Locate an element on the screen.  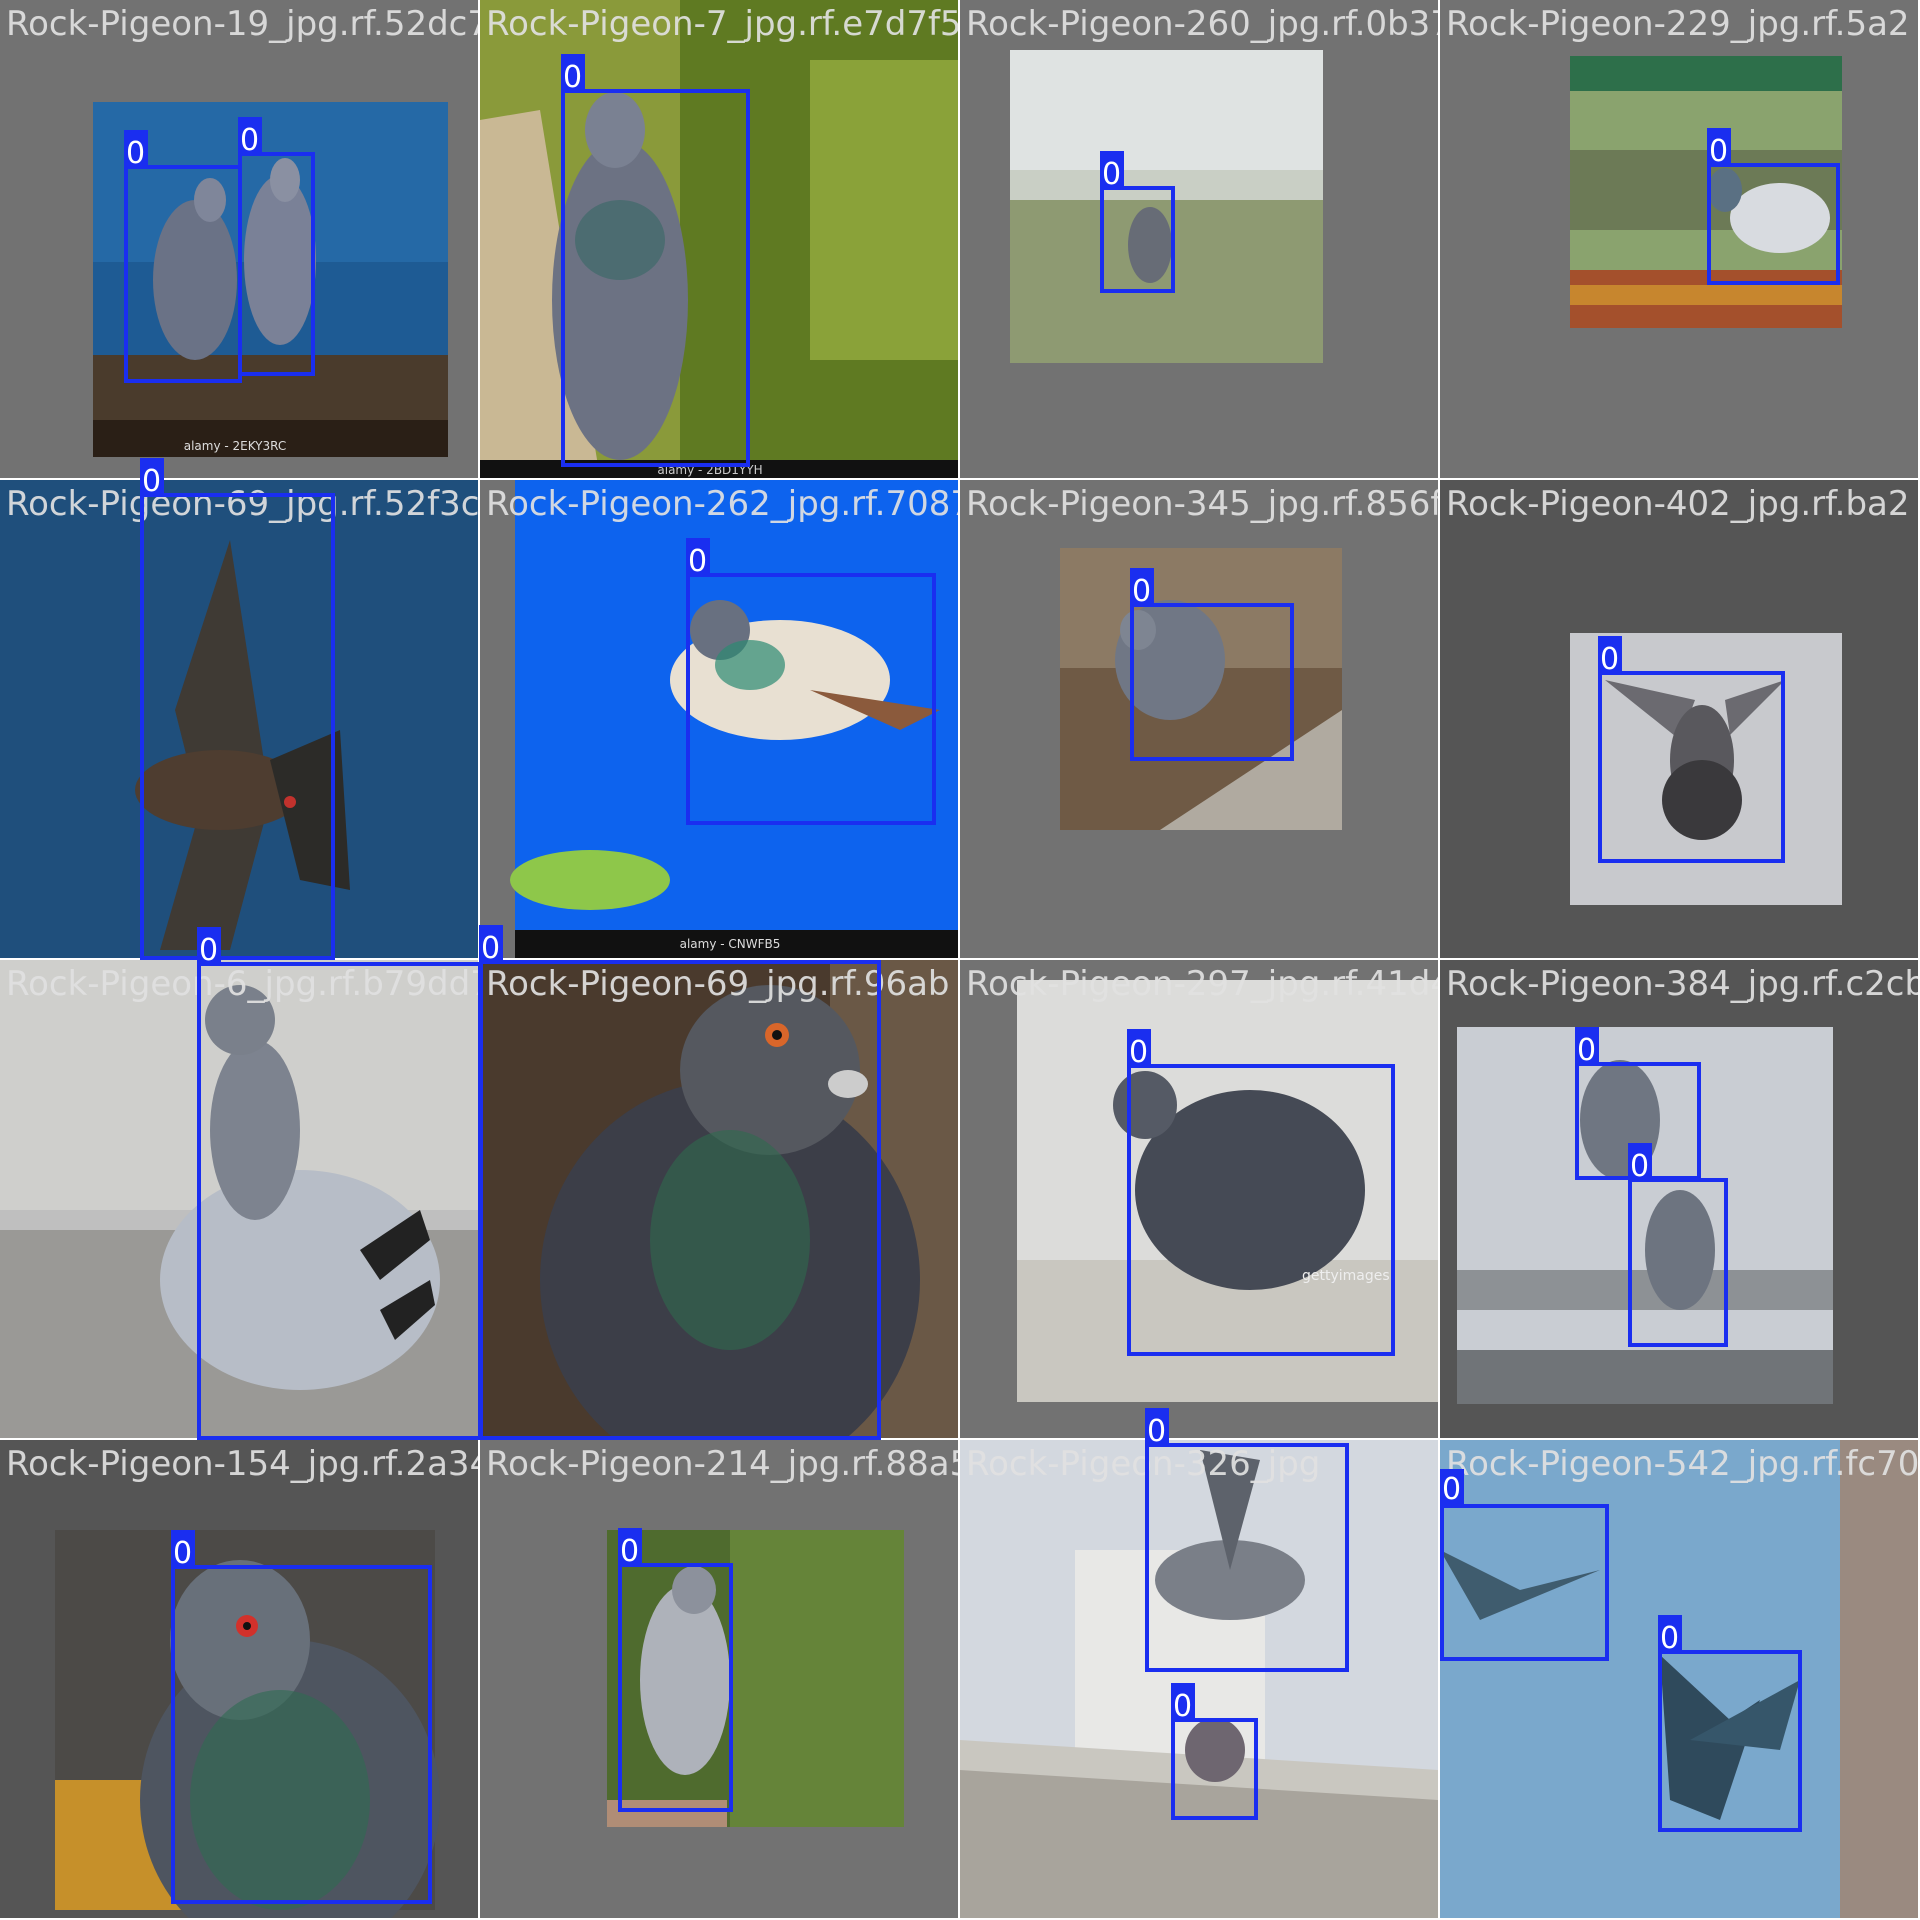
tile-14: Rock-Pigeon-326_jpg is located at coordinates (1199, 1679).